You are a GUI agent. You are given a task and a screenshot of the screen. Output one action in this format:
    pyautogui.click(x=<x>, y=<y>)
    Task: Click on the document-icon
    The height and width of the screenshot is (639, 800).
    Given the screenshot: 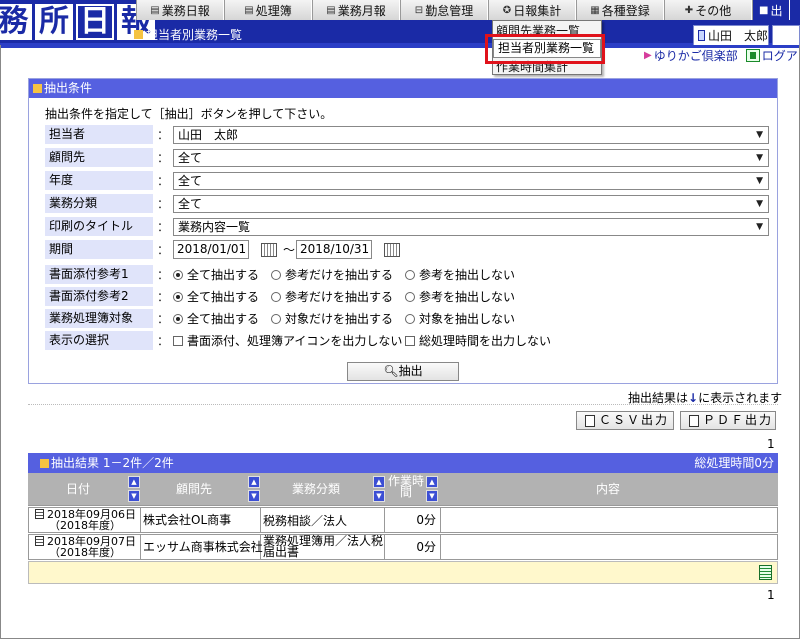 What is the action you would take?
    pyautogui.click(x=694, y=420)
    